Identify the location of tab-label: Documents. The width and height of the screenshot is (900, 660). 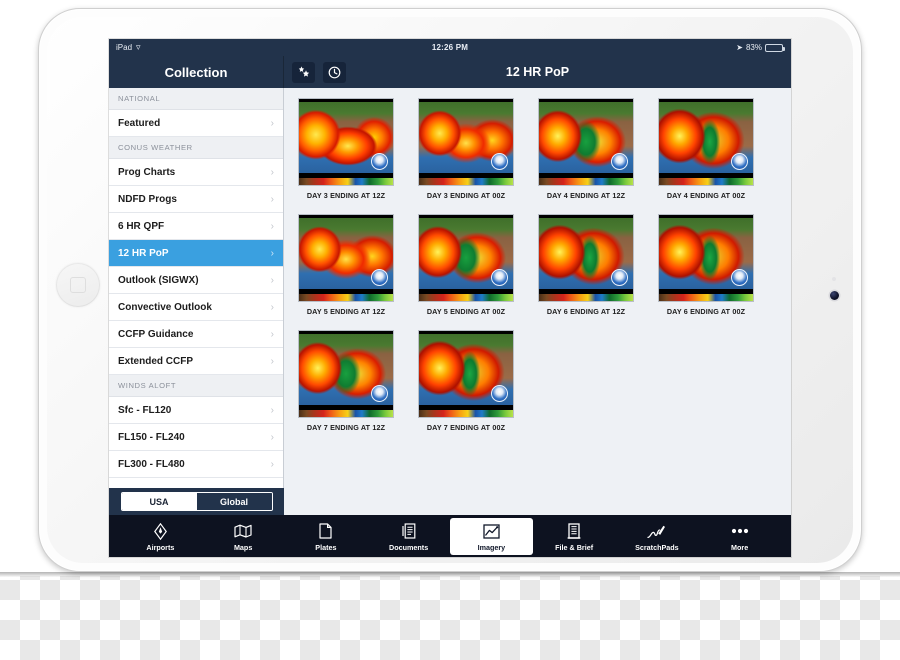
(409, 547).